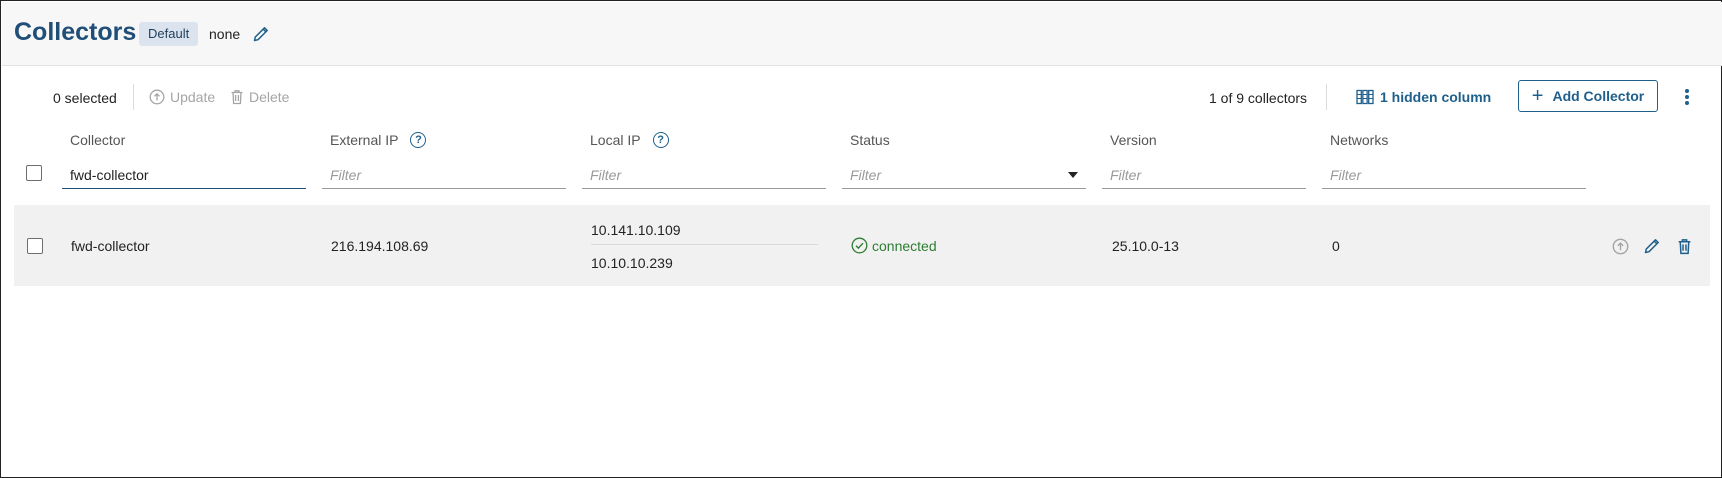 The width and height of the screenshot is (1722, 478). I want to click on page-header: Collectors Default none, so click(862, 34).